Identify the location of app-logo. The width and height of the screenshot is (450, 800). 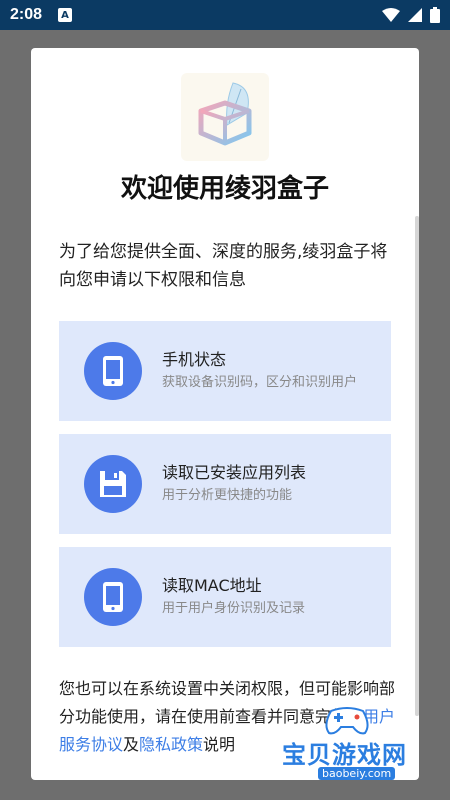
(225, 117).